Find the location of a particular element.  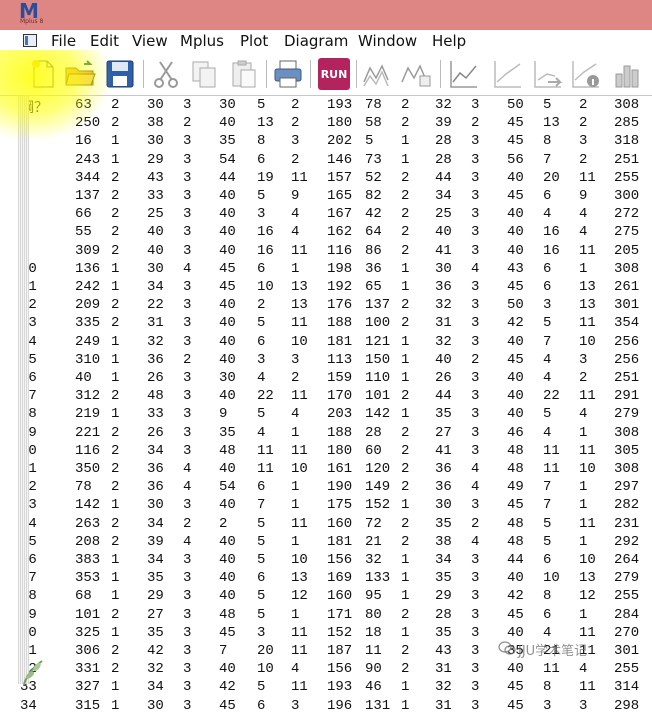

data-cell: 42 is located at coordinates (373, 214).